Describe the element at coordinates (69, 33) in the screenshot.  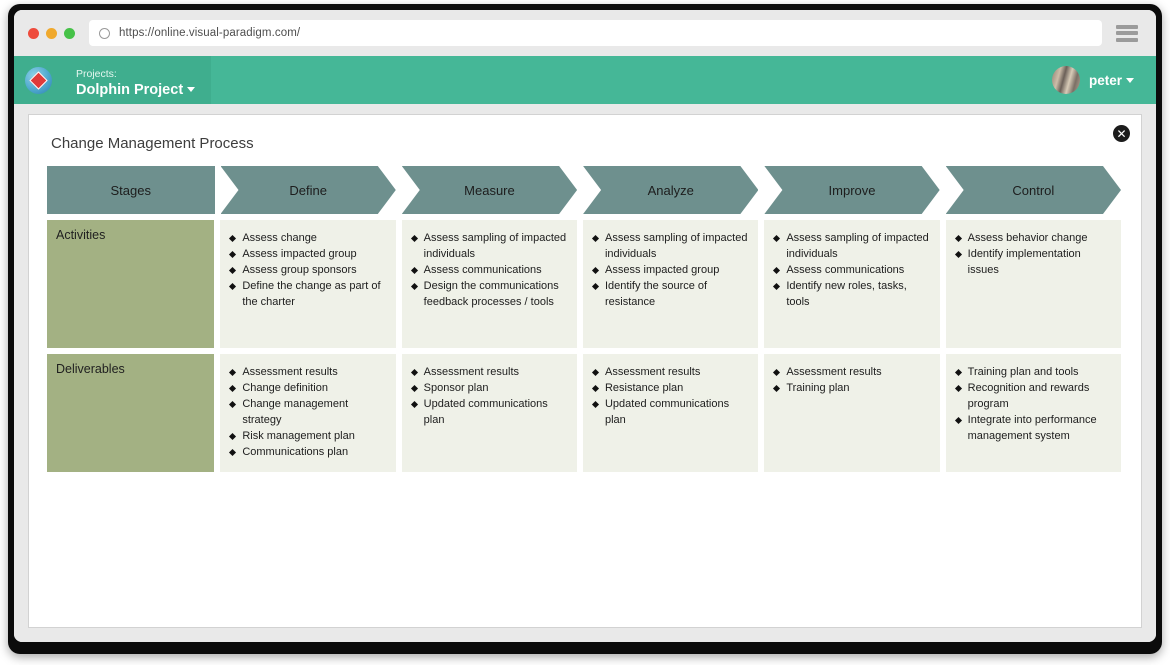
I see `maximize-window-button` at that location.